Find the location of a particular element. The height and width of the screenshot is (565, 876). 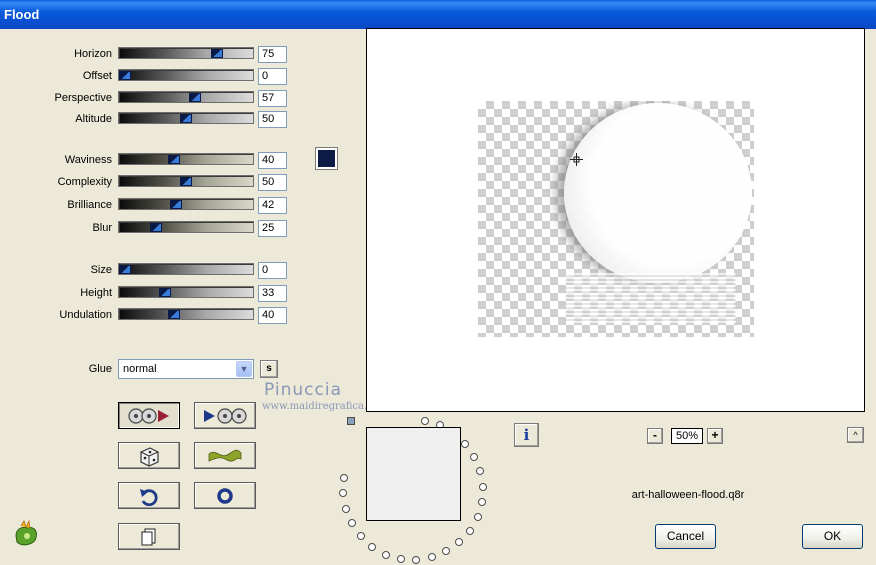

height-value-field: 33 is located at coordinates (272, 293).